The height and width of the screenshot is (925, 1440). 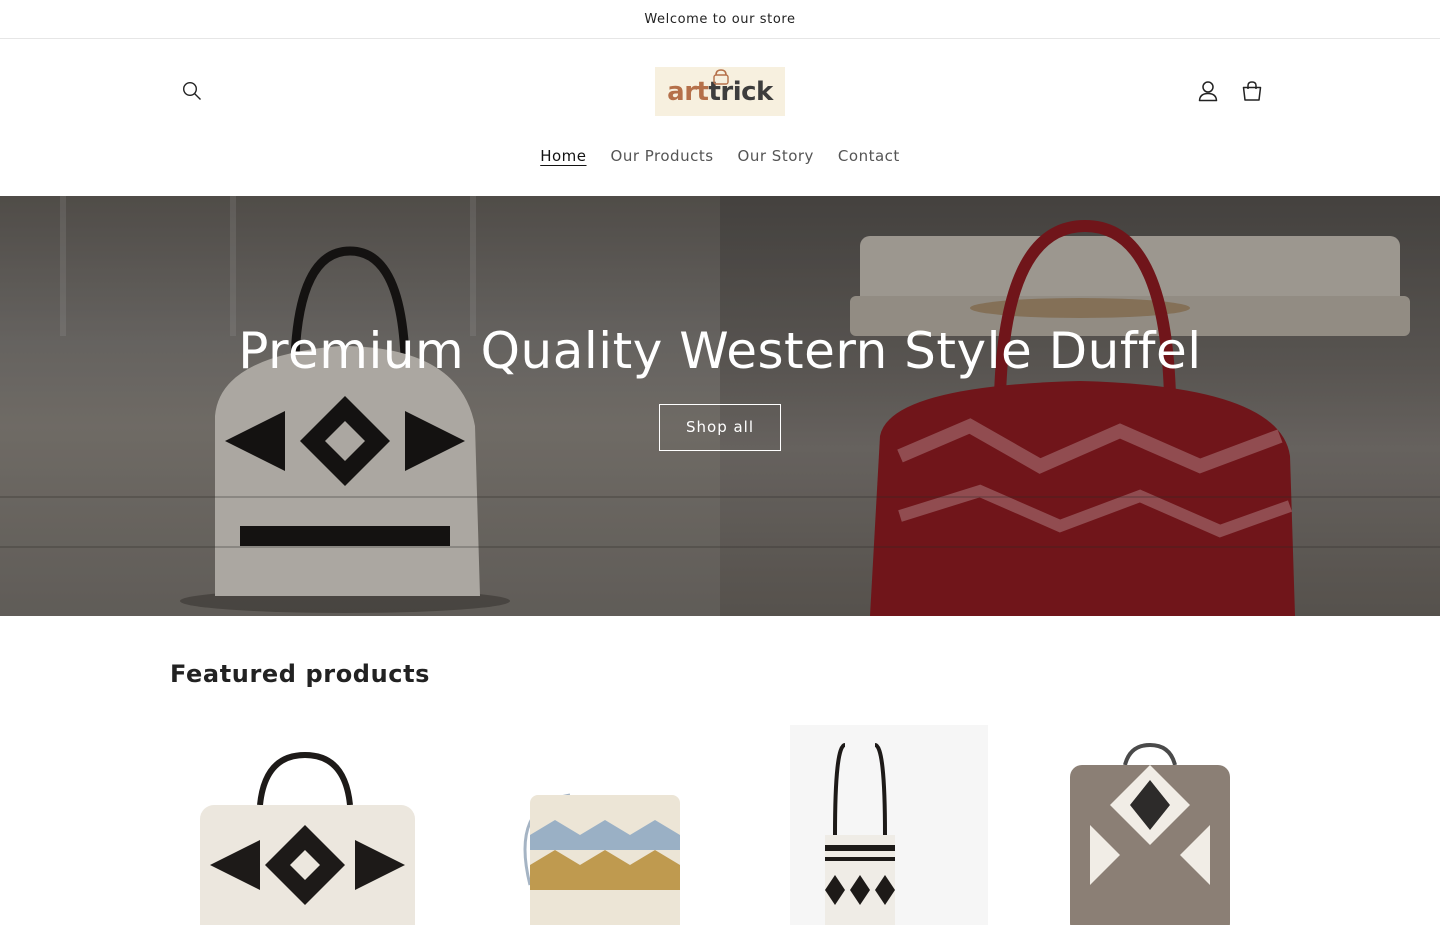 What do you see at coordinates (720, 427) in the screenshot?
I see `shop-all-button: Shop all` at bounding box center [720, 427].